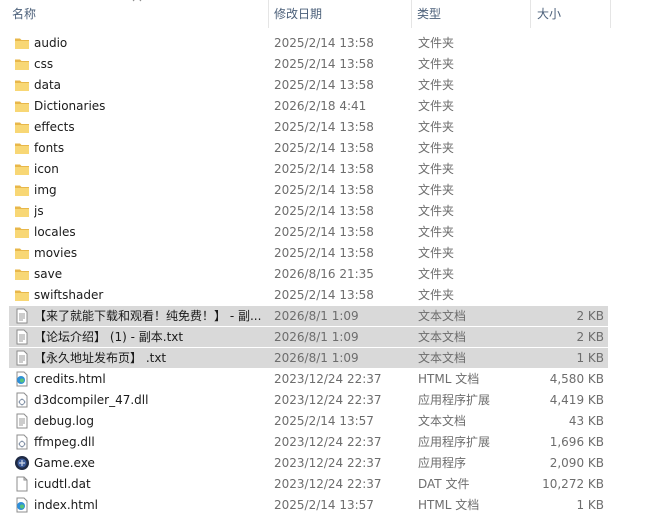 The height and width of the screenshot is (516, 667). I want to click on file-row: 【永久地址发布页】 .txt 2026/8/1 1:09 文本文档 1 KB, so click(333, 358).